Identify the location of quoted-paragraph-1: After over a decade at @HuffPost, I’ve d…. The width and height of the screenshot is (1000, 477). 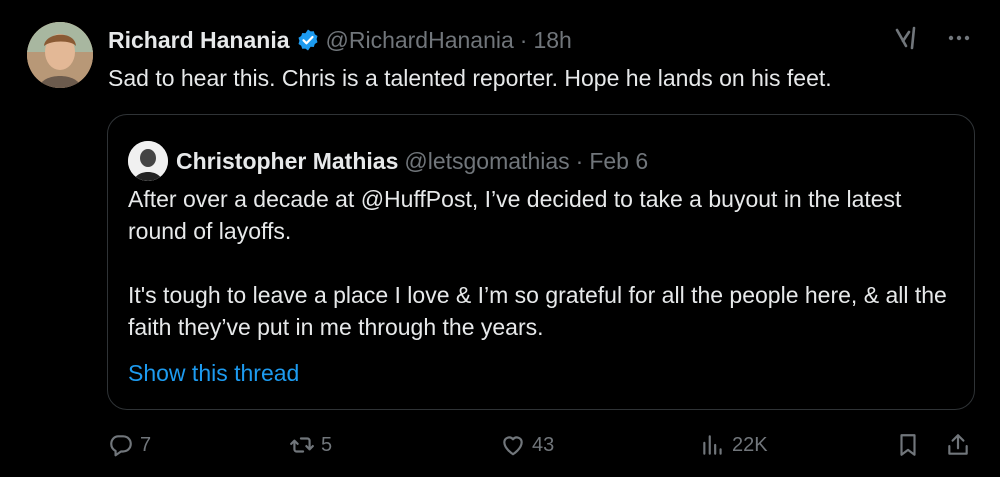
(515, 215).